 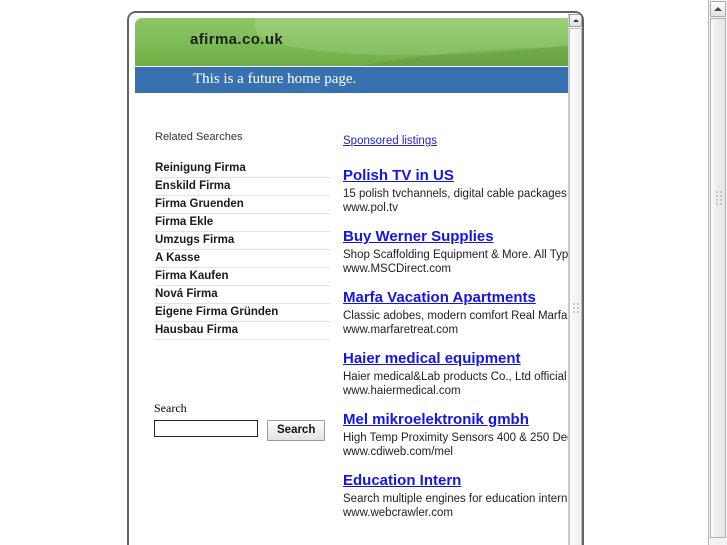 What do you see at coordinates (398, 452) in the screenshot?
I see `ad-url: www.cdiweb.com/mel` at bounding box center [398, 452].